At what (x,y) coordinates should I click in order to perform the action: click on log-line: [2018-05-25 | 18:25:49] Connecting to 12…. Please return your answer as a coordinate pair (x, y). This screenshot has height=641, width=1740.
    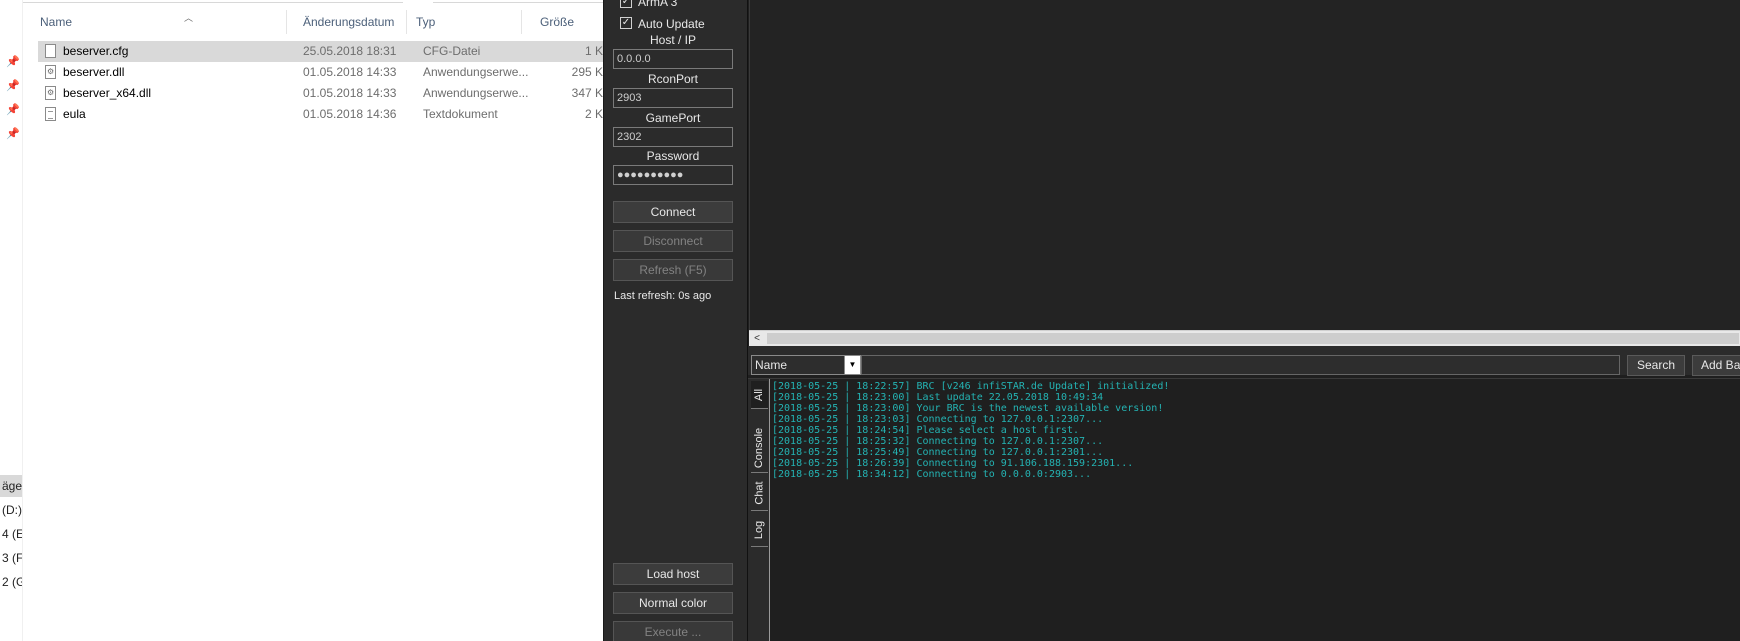
    Looking at the image, I should click on (938, 452).